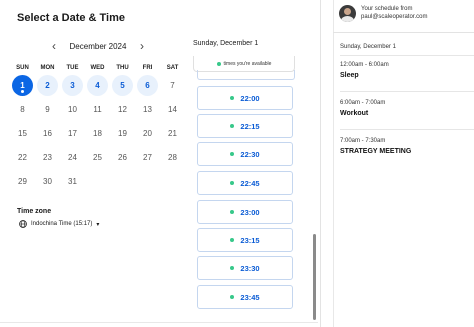 The height and width of the screenshot is (327, 474). I want to click on calendar-day-label: 16, so click(47, 133).